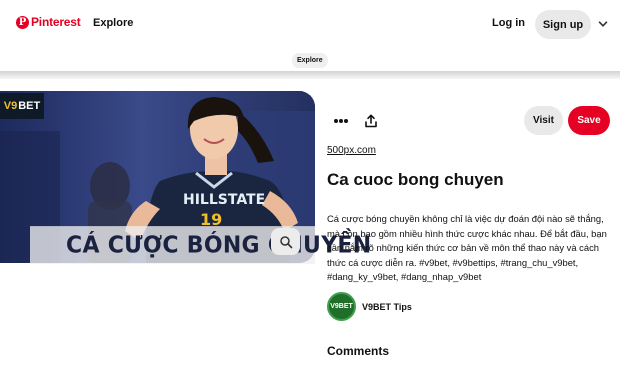  Describe the element at coordinates (341, 306) in the screenshot. I see `avatar: V9BET` at that location.